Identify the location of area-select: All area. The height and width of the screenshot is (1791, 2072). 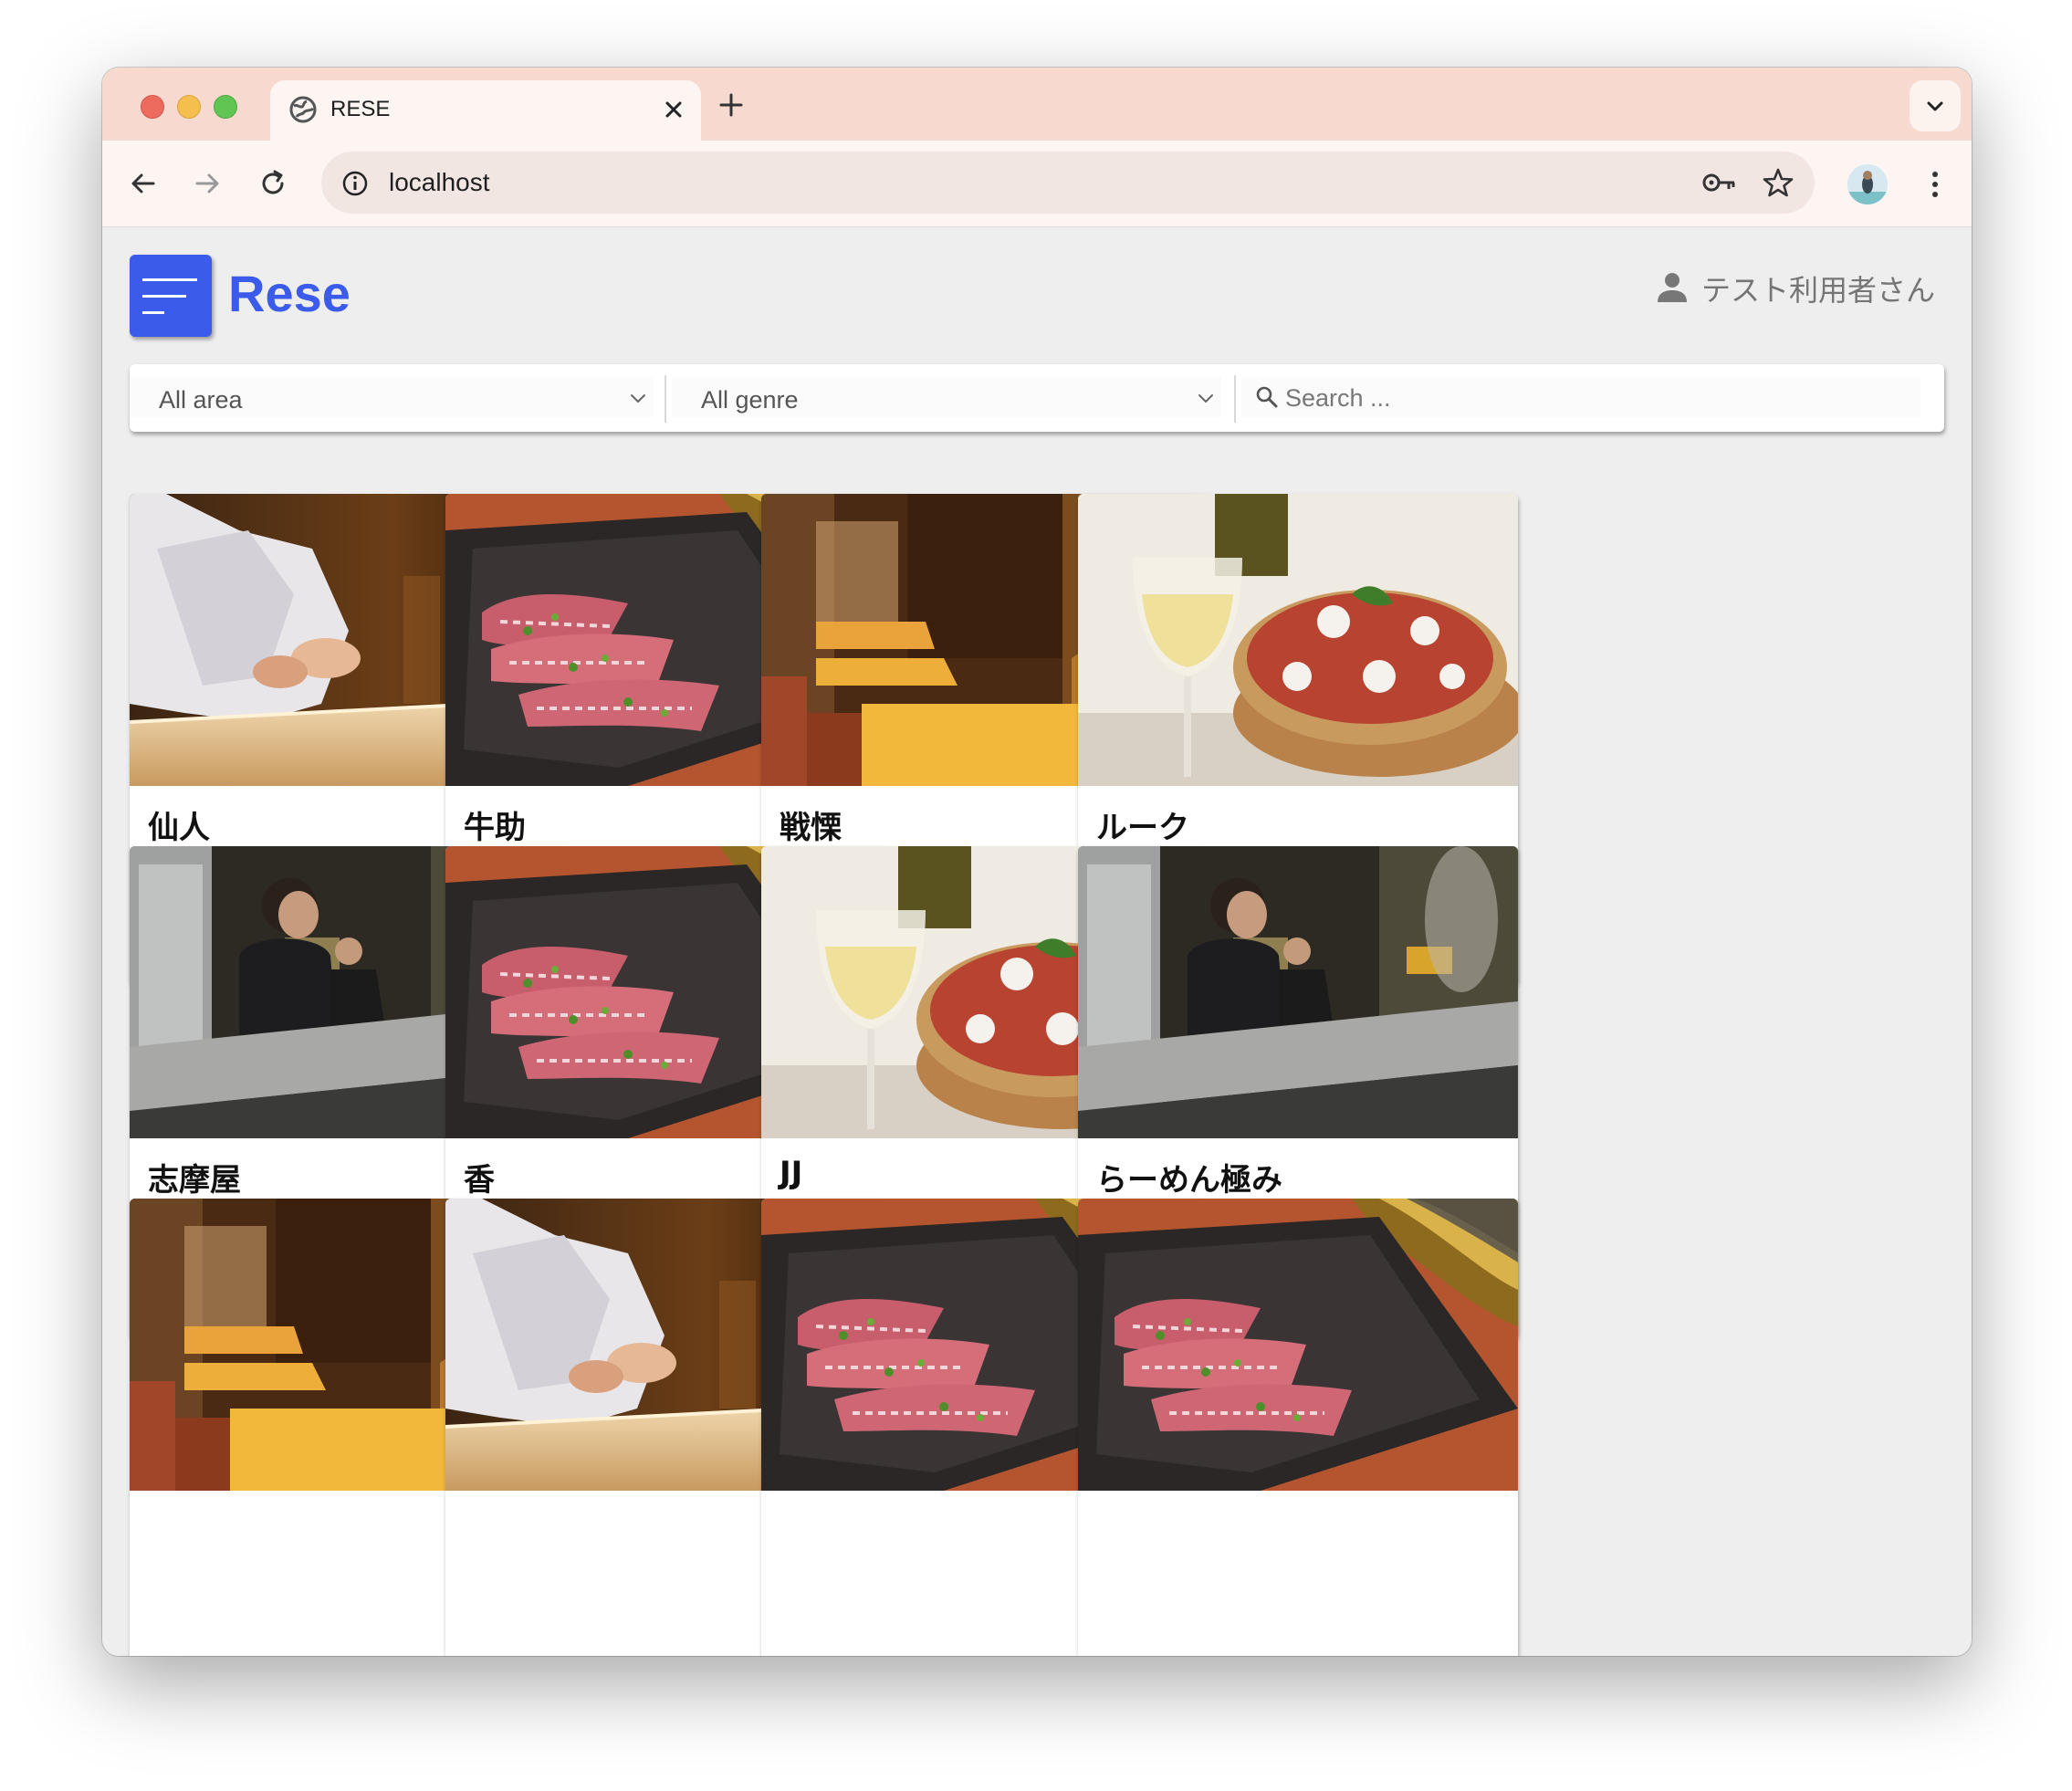
(397, 398).